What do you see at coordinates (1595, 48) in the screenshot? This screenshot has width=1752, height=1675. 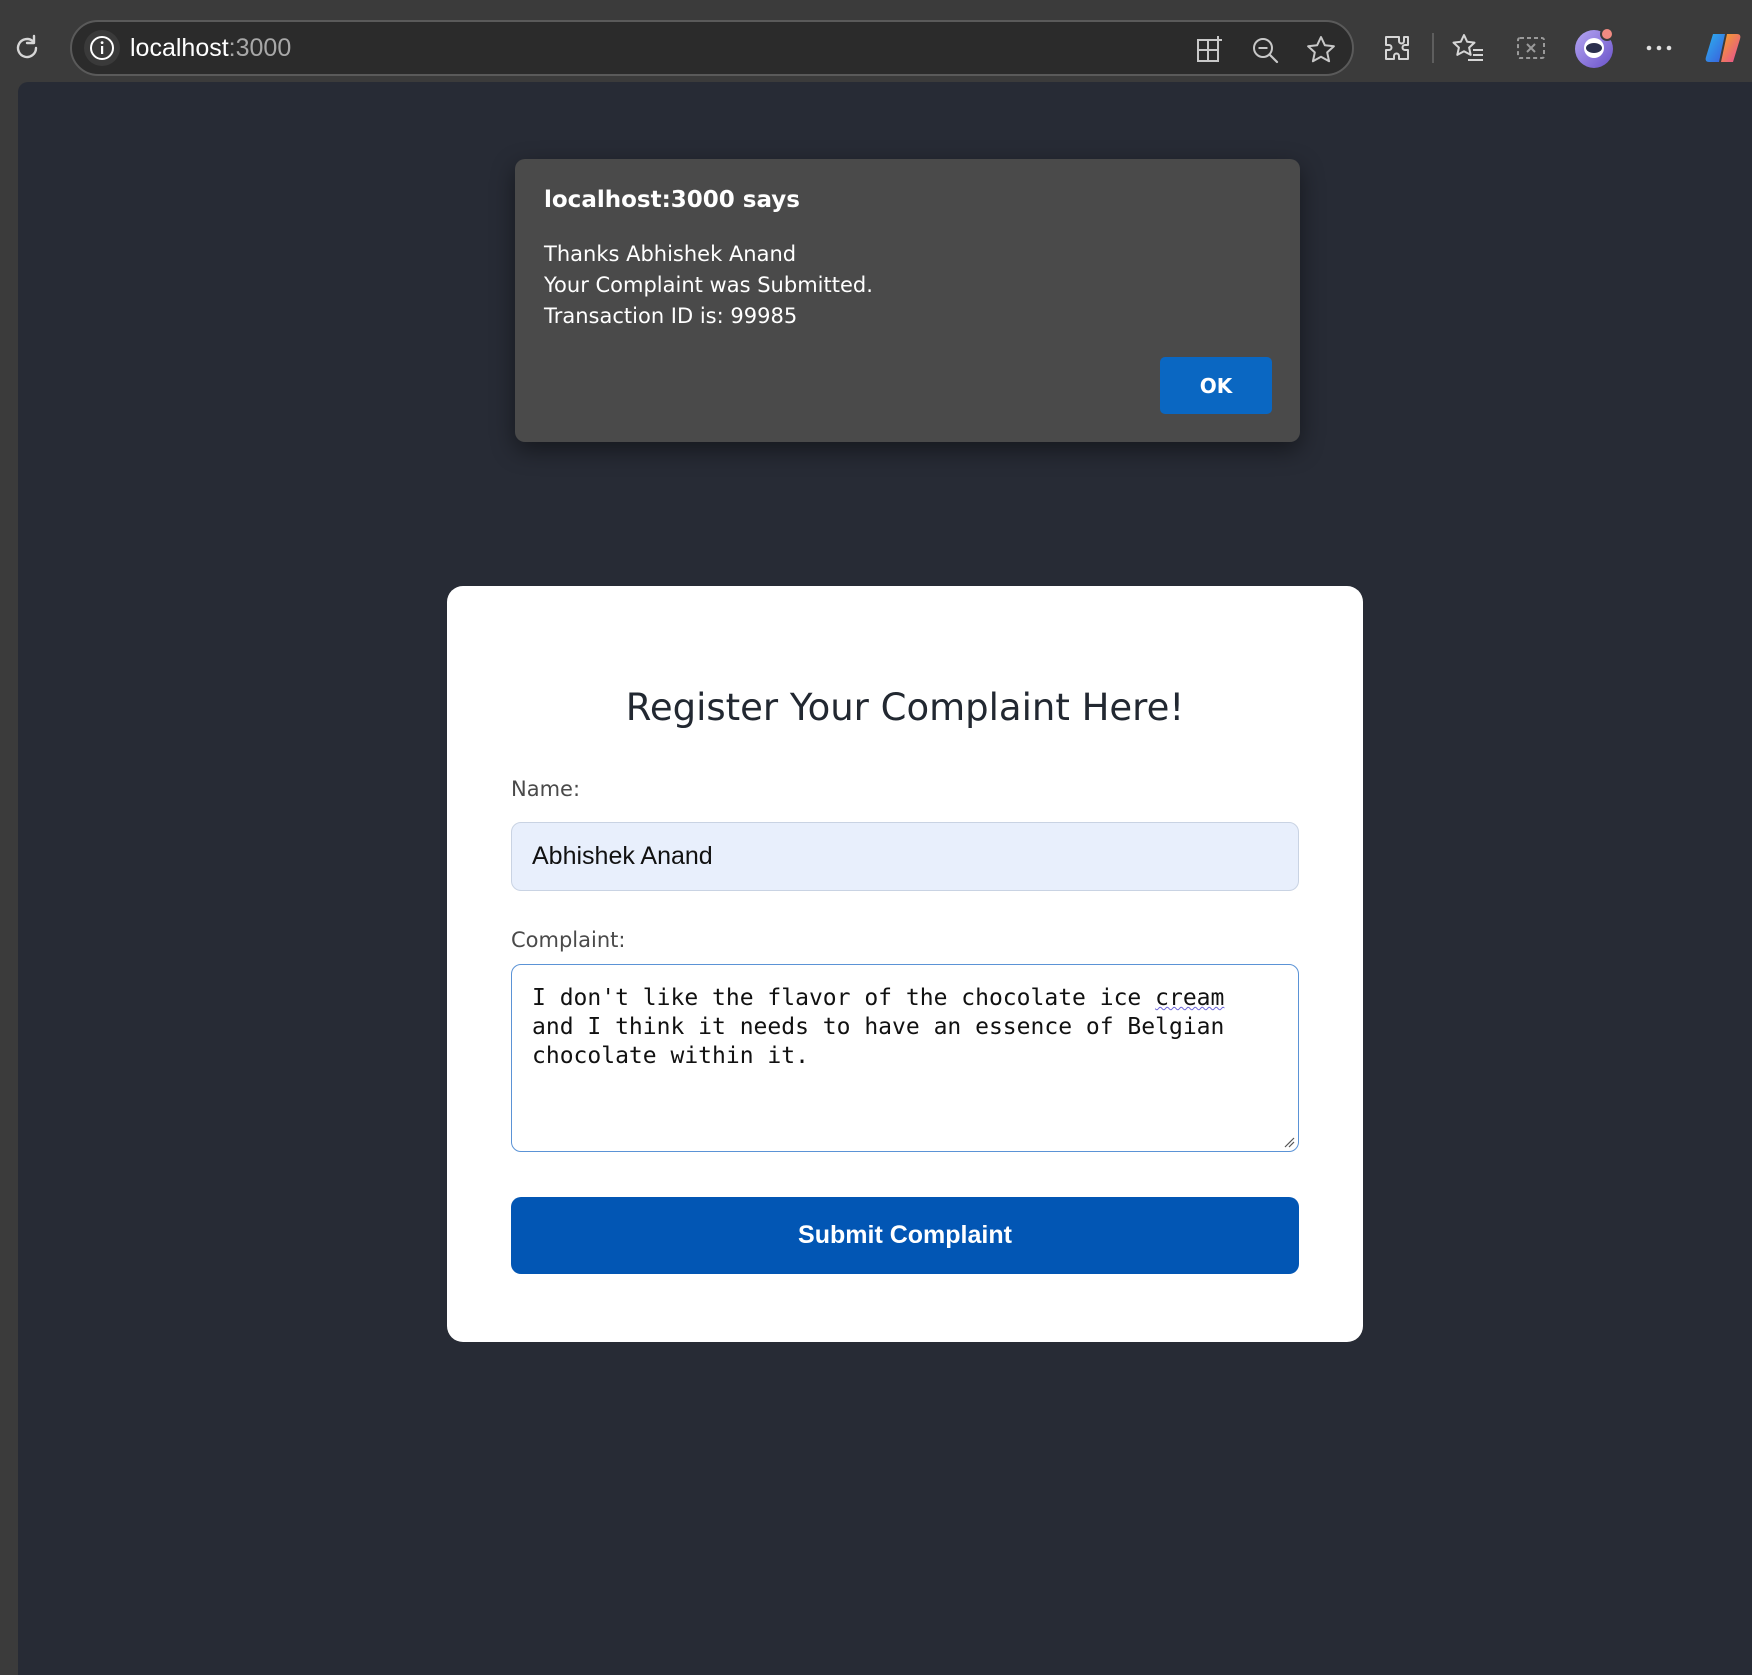 I see `profile-avatar-icon` at bounding box center [1595, 48].